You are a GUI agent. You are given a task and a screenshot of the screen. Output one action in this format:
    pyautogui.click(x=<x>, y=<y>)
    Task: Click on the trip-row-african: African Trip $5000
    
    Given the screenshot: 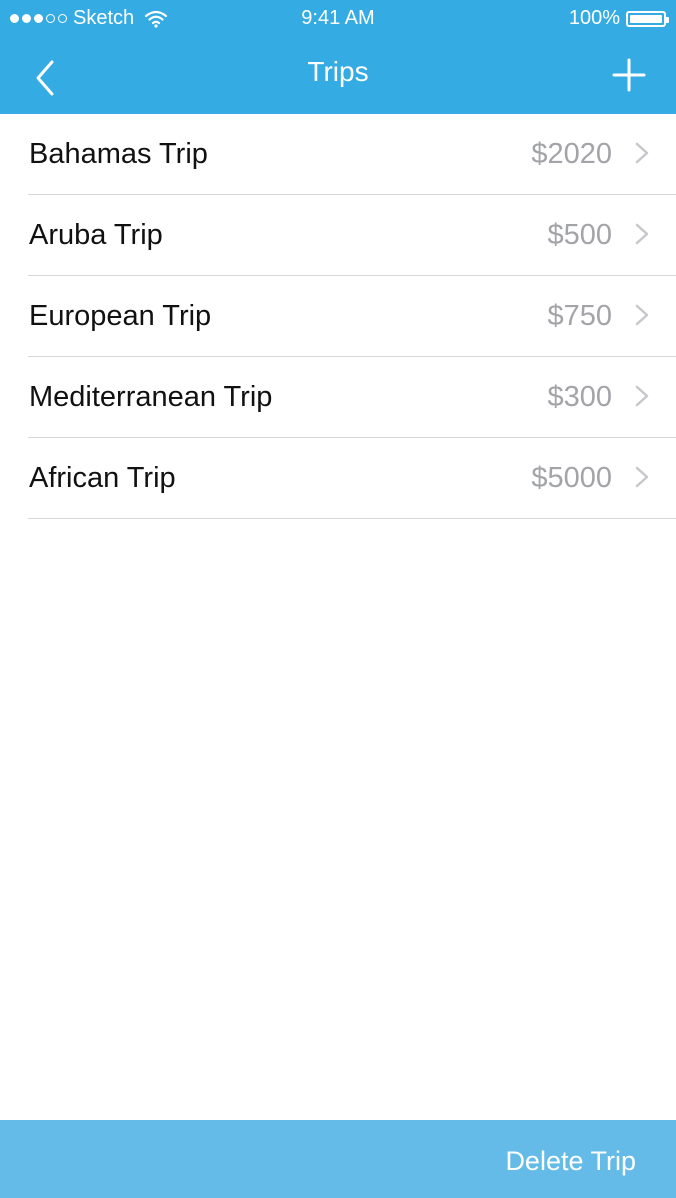 What is the action you would take?
    pyautogui.click(x=352, y=478)
    